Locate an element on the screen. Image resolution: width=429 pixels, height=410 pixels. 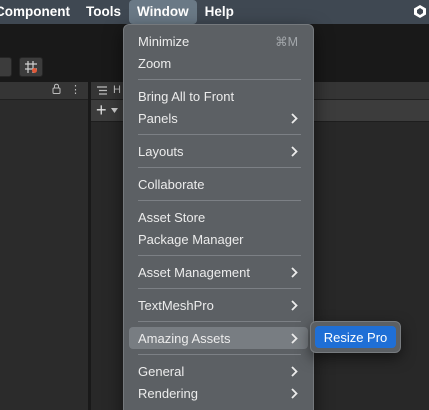
menu-bar: Component Tools Window Help is located at coordinates (214, 12).